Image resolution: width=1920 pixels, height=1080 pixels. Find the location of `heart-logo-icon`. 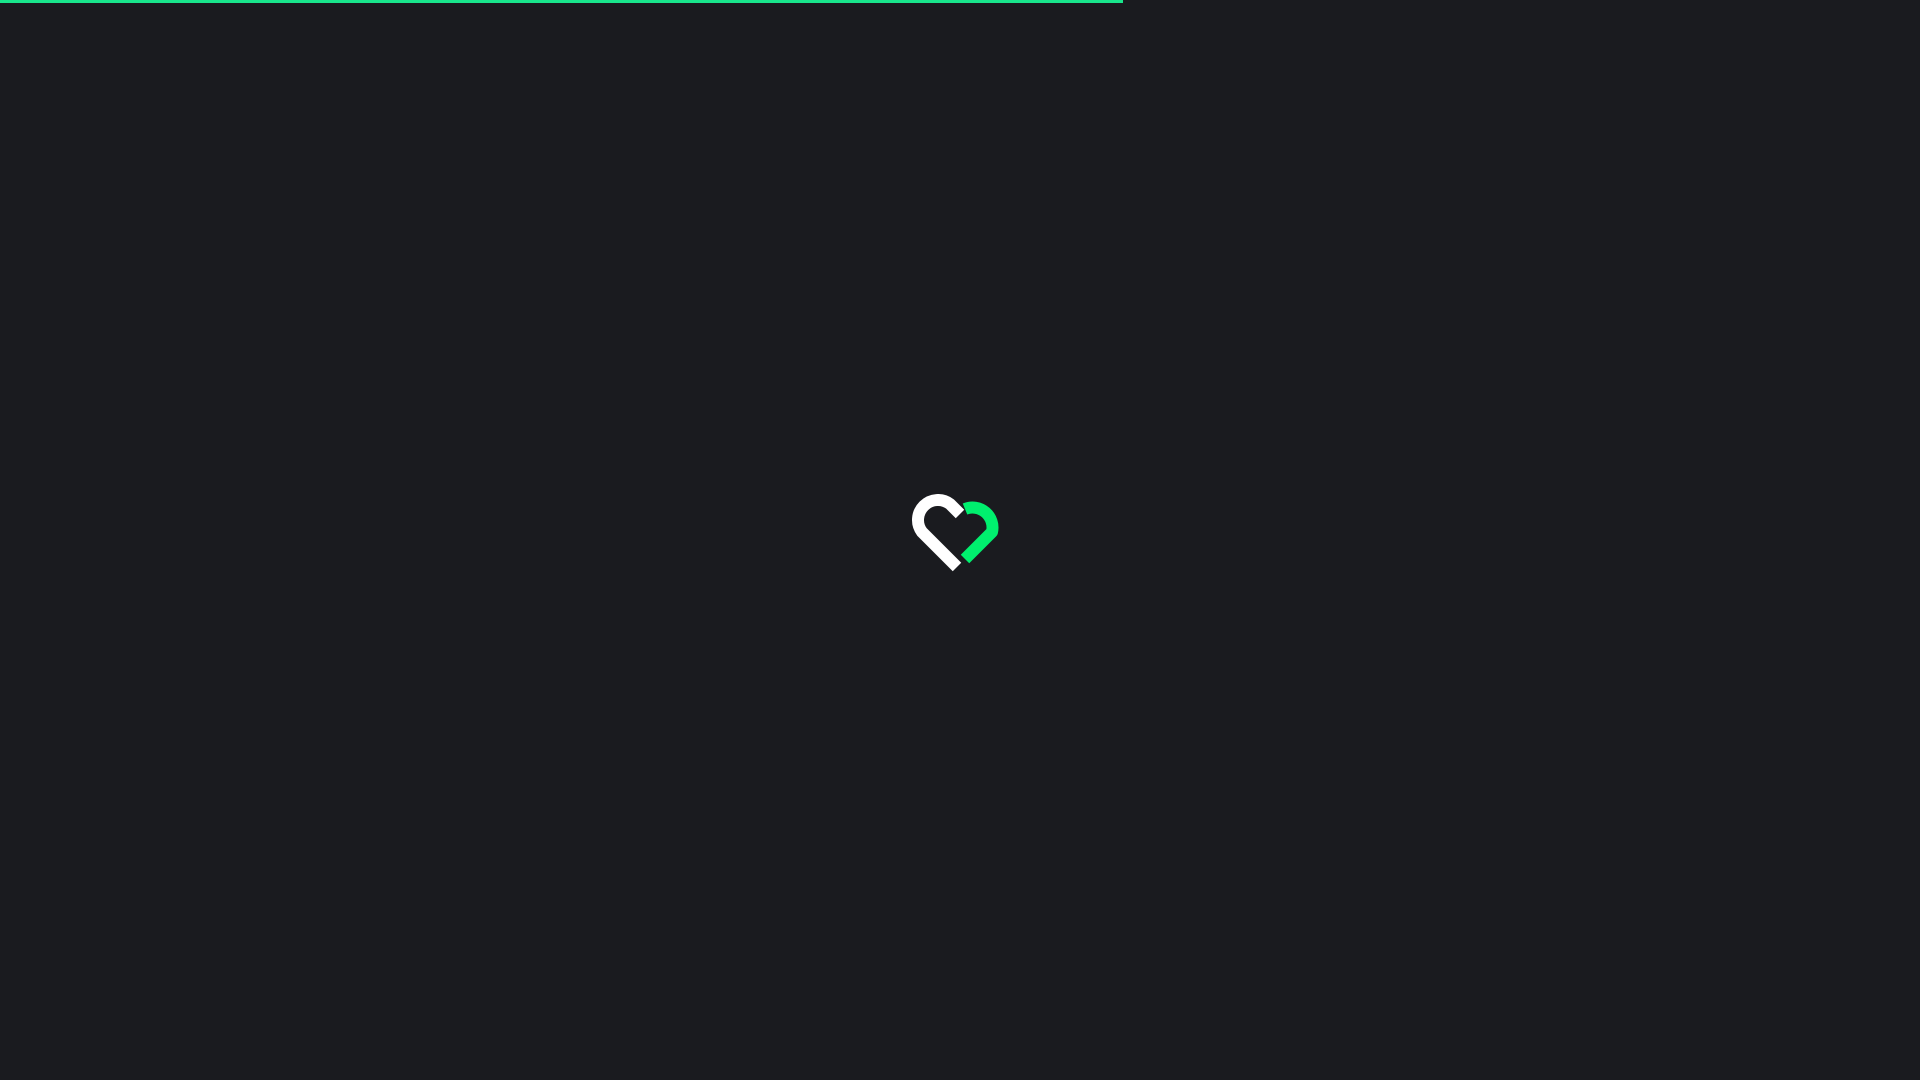

heart-logo-icon is located at coordinates (955, 533).